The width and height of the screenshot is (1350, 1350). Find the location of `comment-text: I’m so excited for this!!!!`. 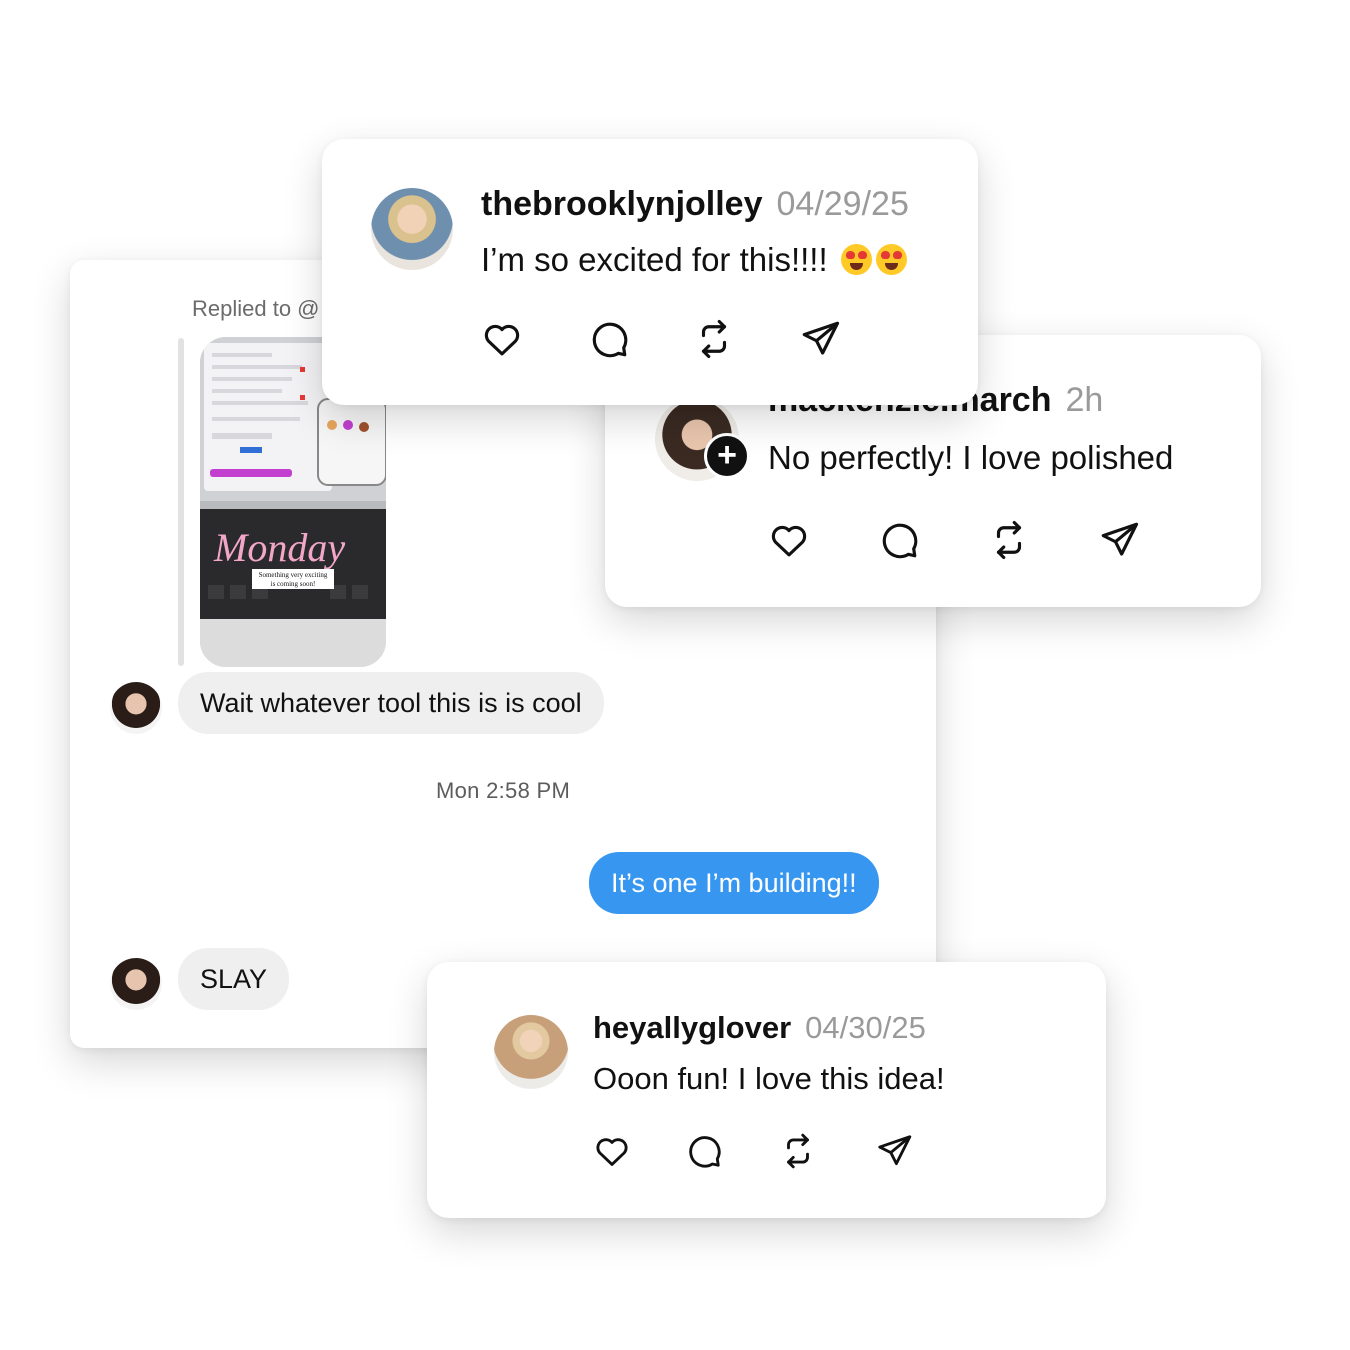

comment-text: I’m so excited for this!!!! is located at coordinates (654, 259).